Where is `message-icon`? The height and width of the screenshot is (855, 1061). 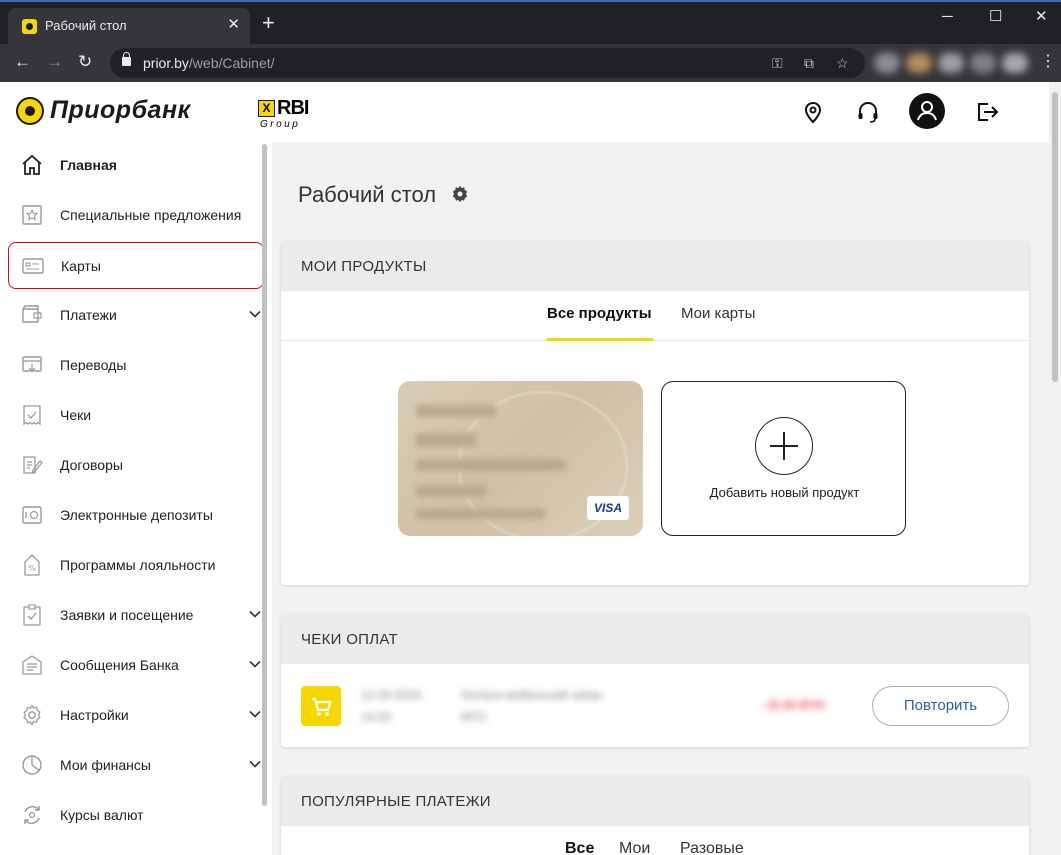 message-icon is located at coordinates (32, 665).